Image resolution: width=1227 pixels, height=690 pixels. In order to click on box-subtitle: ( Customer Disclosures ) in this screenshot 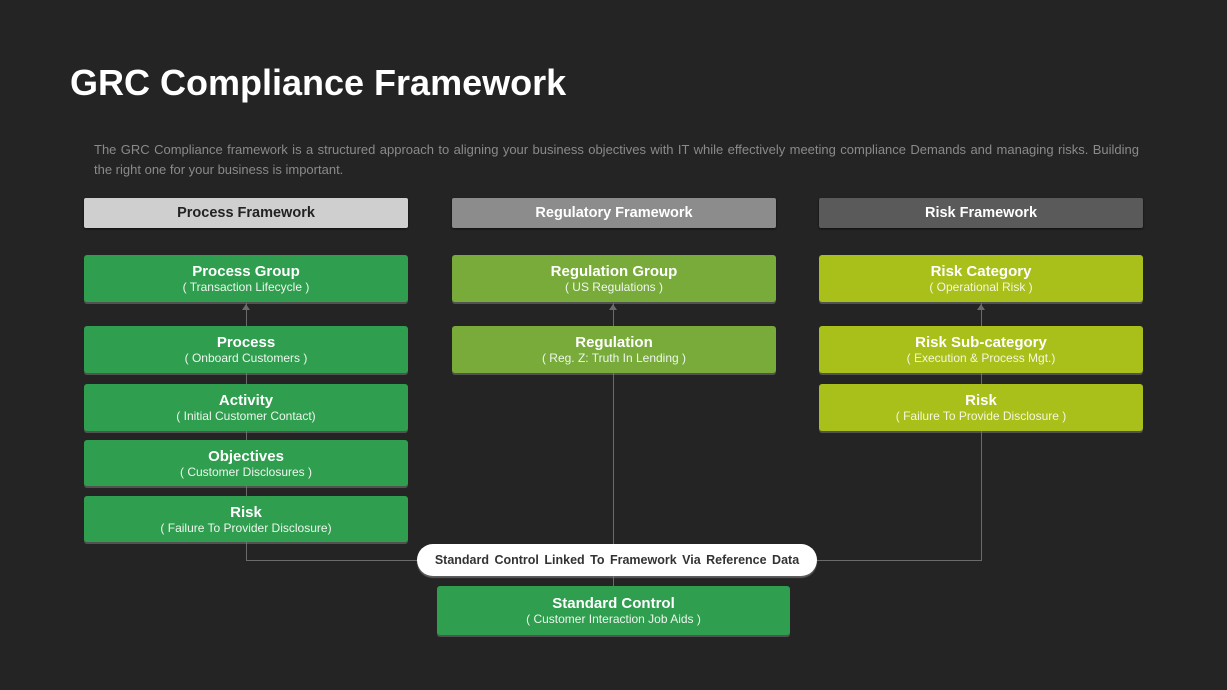, I will do `click(246, 471)`.